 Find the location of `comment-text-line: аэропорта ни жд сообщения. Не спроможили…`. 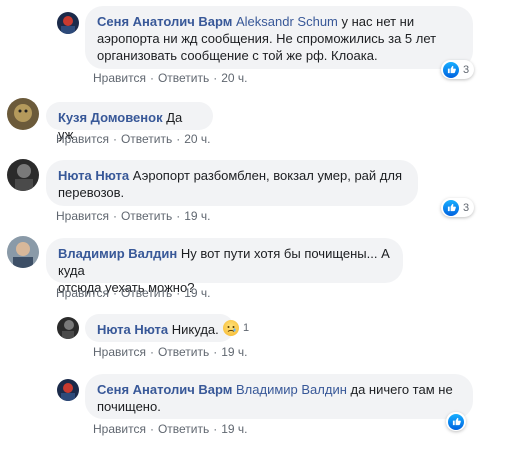

comment-text-line: аэропорта ни жд сообщения. Не спроможили… is located at coordinates (267, 38).